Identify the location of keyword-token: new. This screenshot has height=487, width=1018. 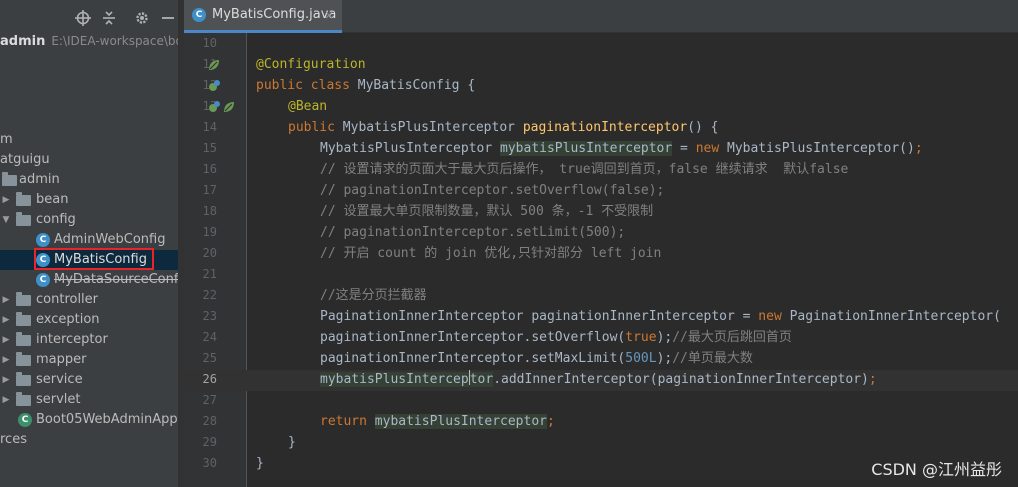
(774, 316).